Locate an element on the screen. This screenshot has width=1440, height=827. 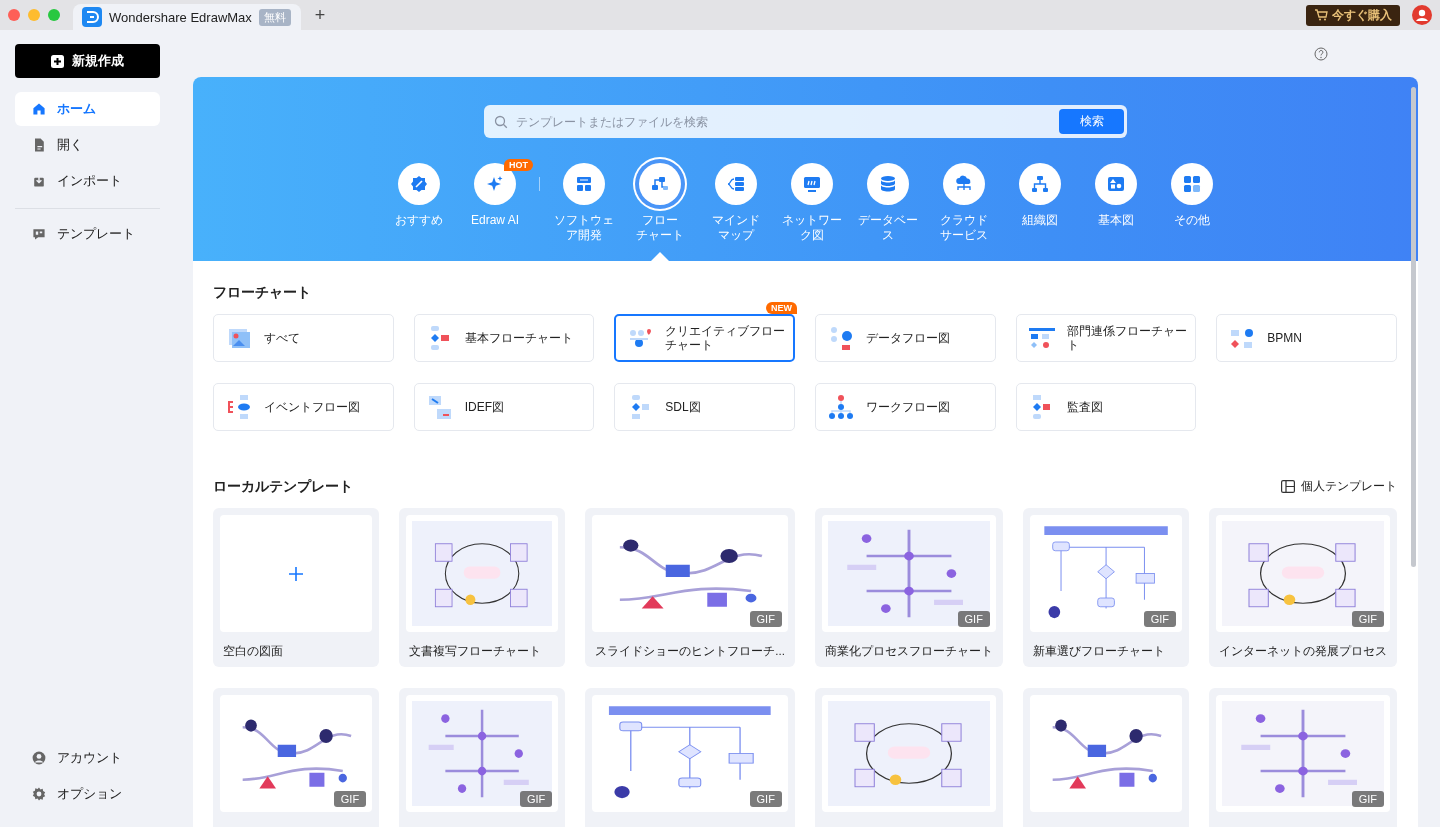
search-button: 検索 is located at coordinates (1091, 121).